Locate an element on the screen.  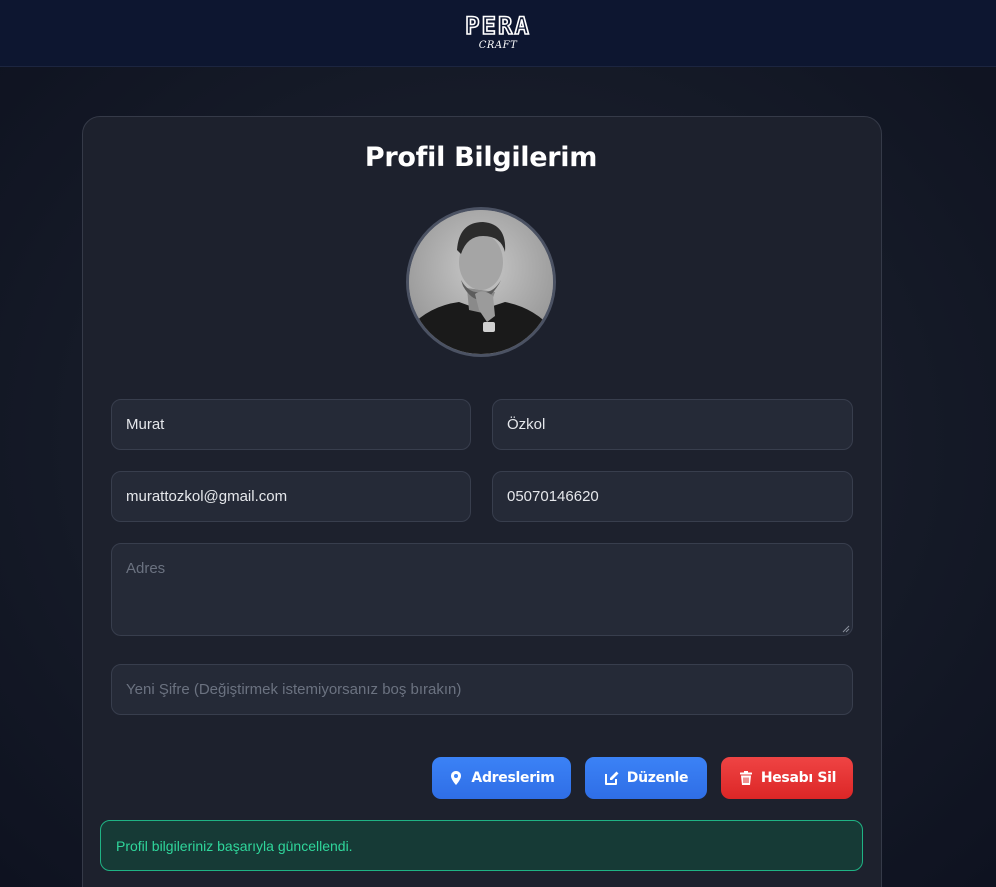
avatar is located at coordinates (481, 282).